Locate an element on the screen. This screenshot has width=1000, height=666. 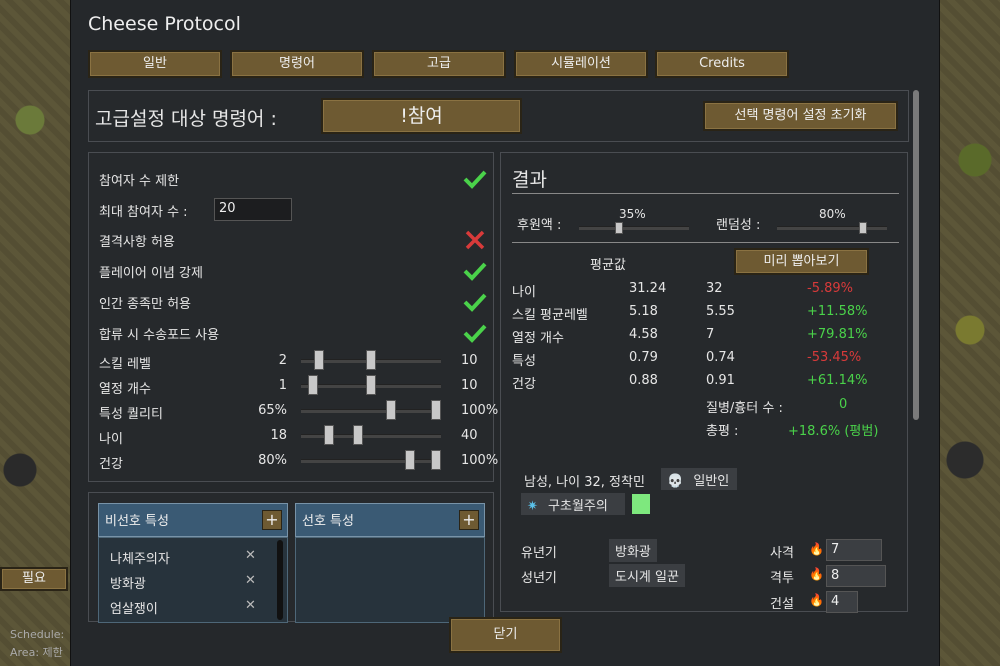
total-value: +18.6% (평범) is located at coordinates (833, 431).